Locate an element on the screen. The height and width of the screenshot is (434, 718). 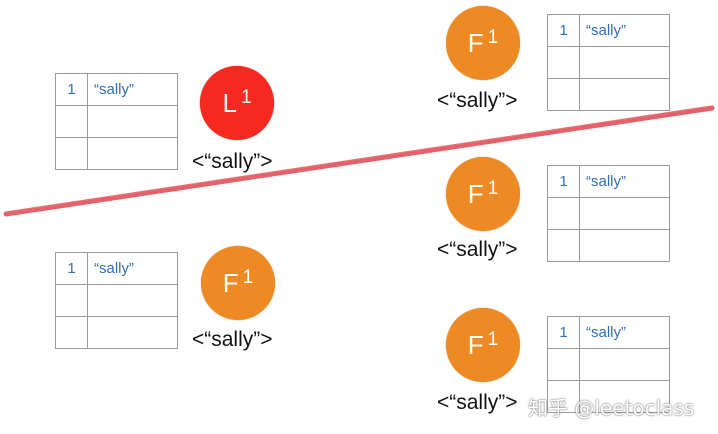
node-role: L is located at coordinates (229, 102).